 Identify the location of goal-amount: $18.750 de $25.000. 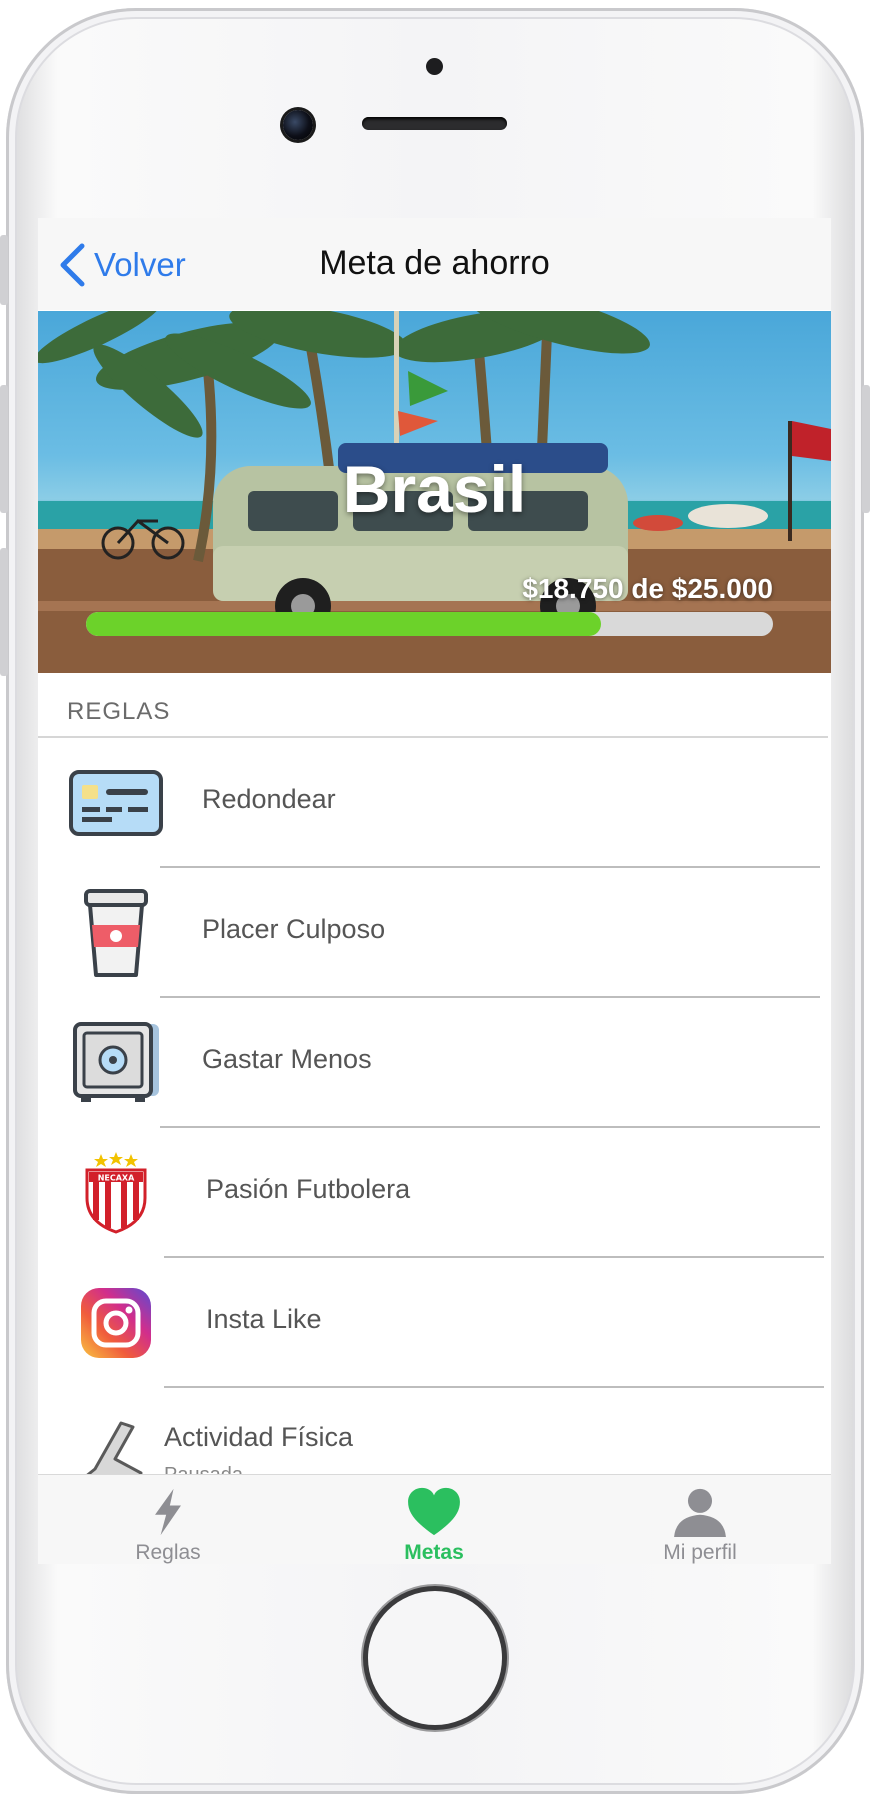
(647, 588).